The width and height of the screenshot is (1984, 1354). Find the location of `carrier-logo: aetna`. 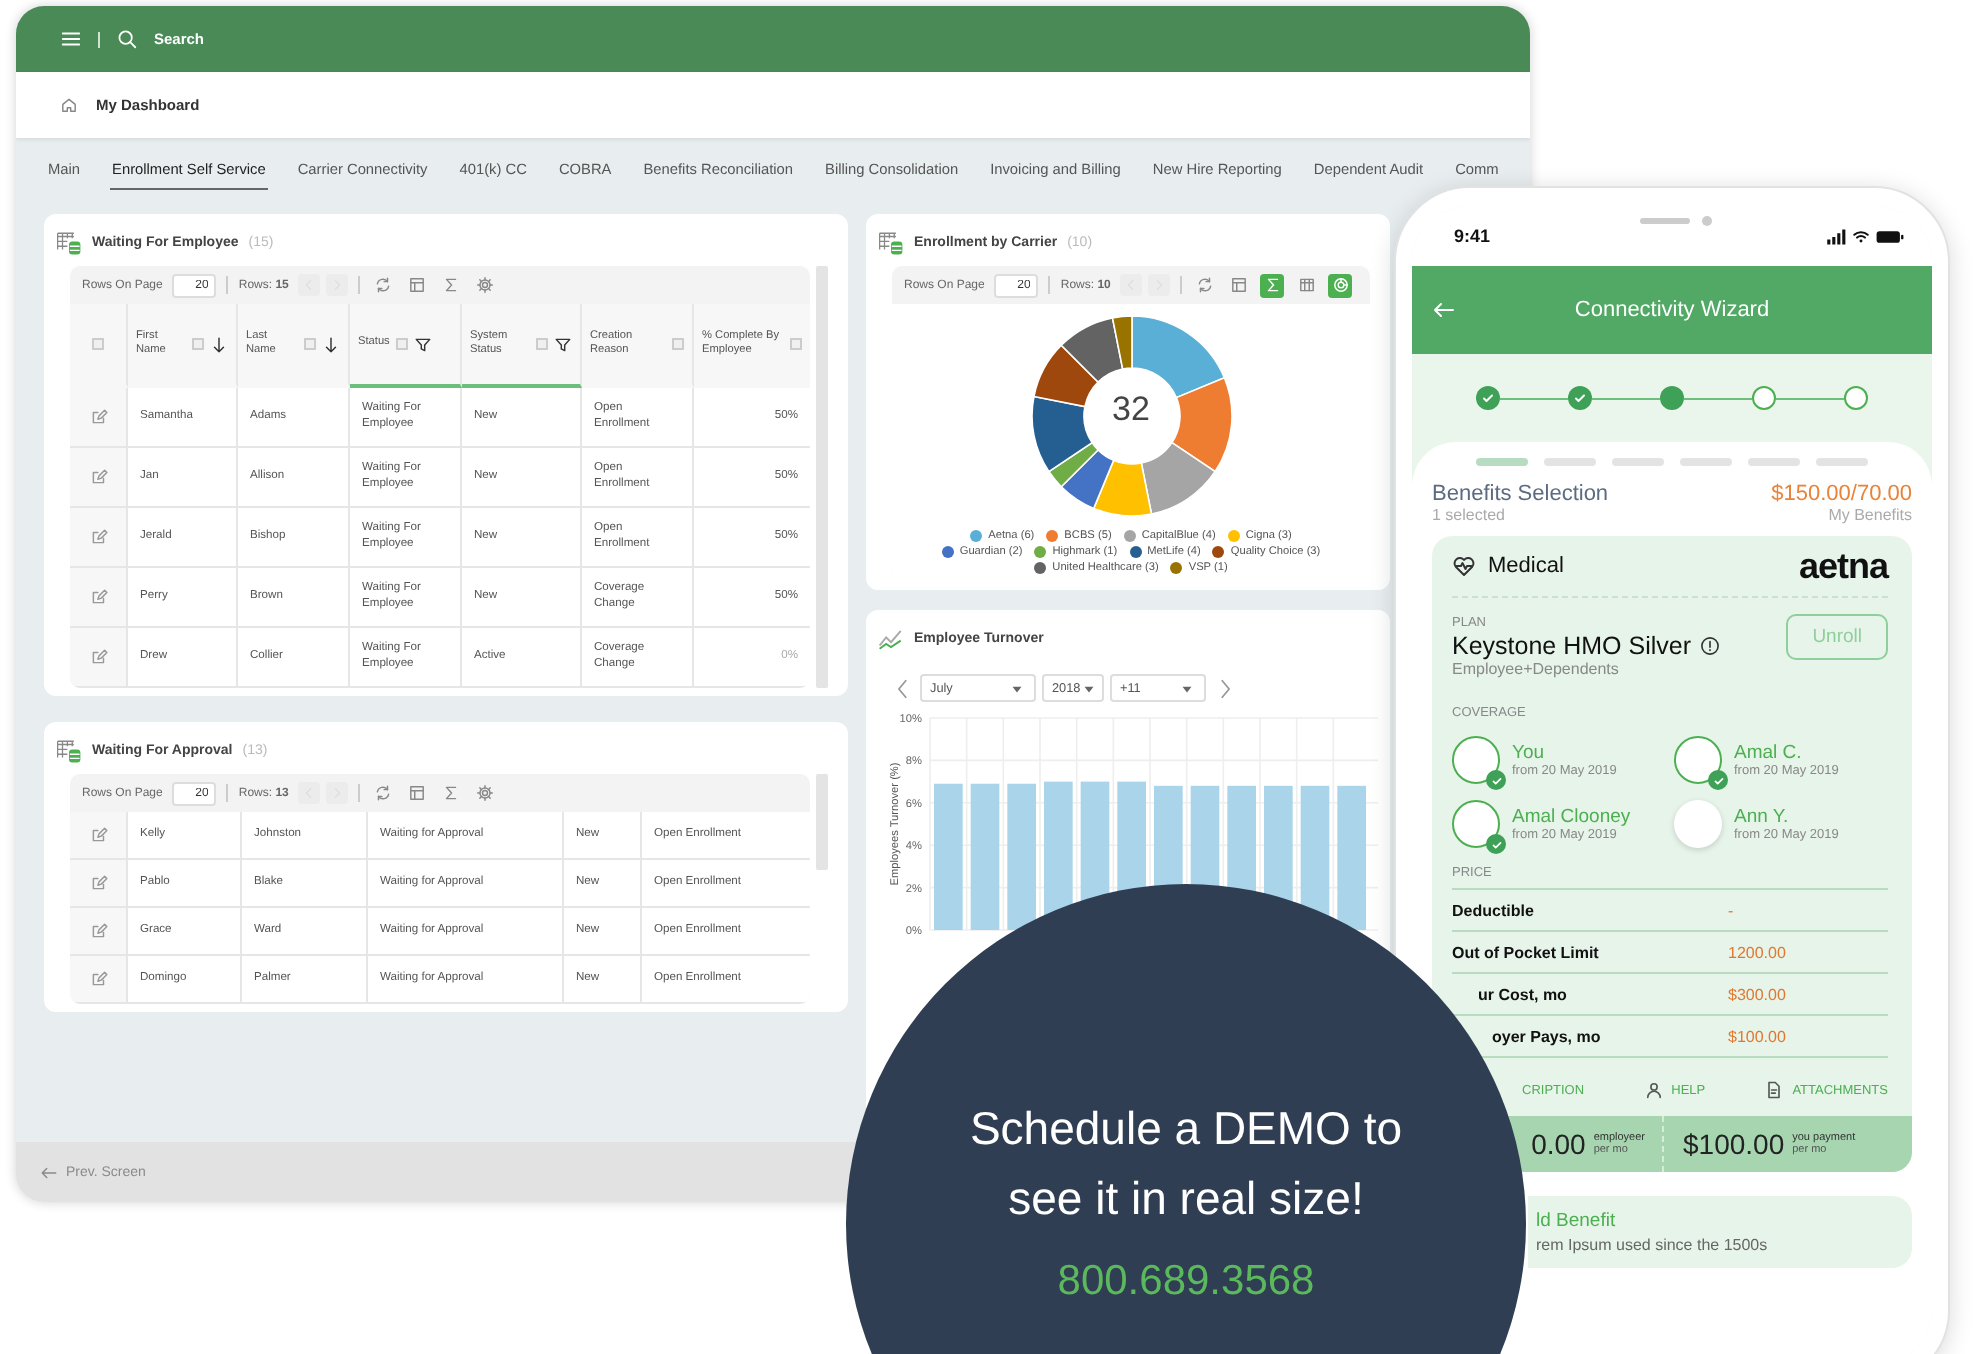

carrier-logo: aetna is located at coordinates (1843, 566).